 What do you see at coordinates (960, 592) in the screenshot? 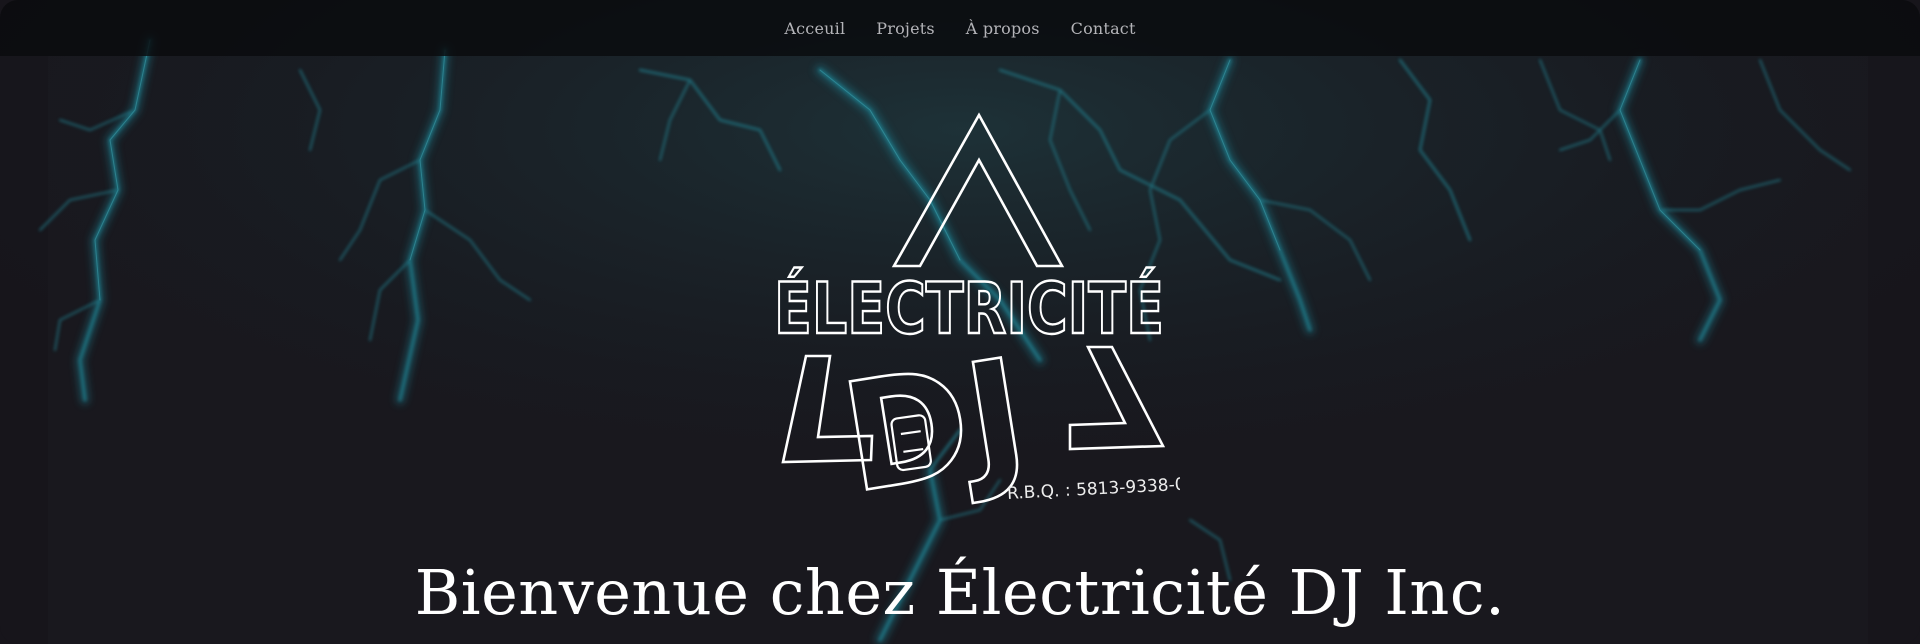
I see `hero-title: Bienvenue chez Électricité DJ Inc.` at bounding box center [960, 592].